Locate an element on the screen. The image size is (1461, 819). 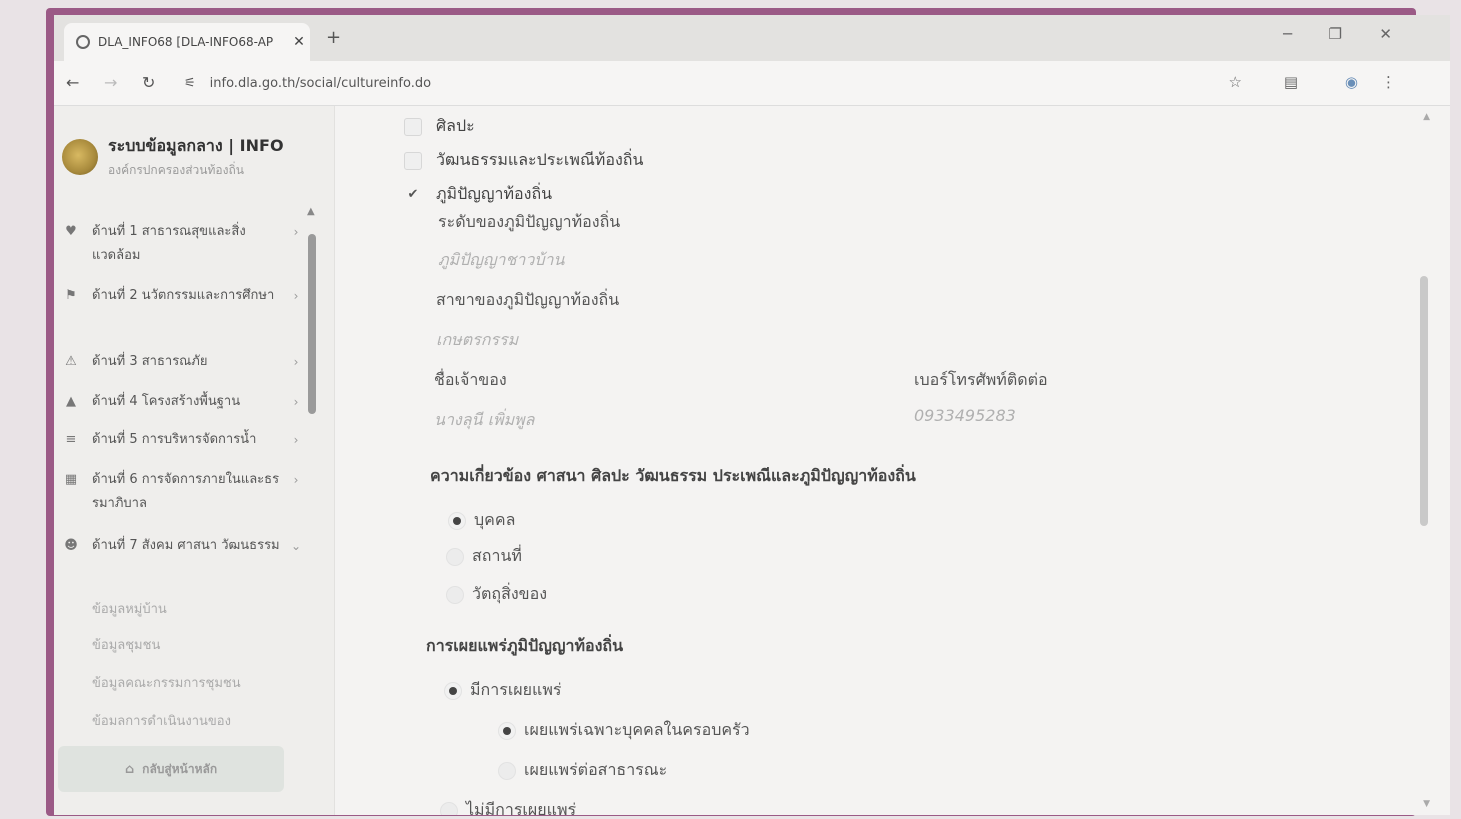
home-icon: ⌂ is located at coordinates (129, 769).